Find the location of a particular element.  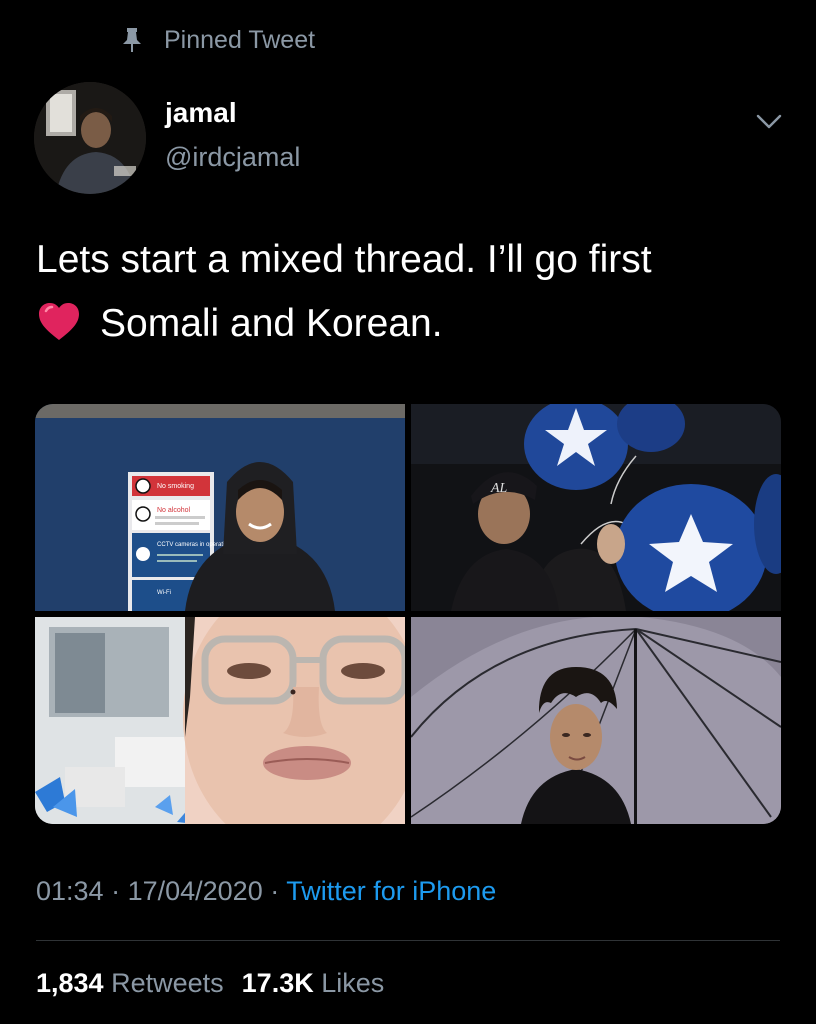

likes-count: 17.3K is located at coordinates (277, 983).